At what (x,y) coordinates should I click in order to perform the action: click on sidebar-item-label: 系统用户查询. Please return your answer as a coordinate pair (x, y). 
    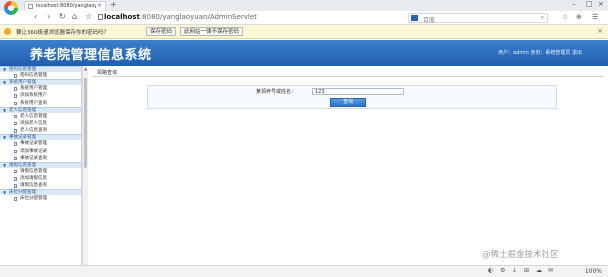
    Looking at the image, I should click on (33, 103).